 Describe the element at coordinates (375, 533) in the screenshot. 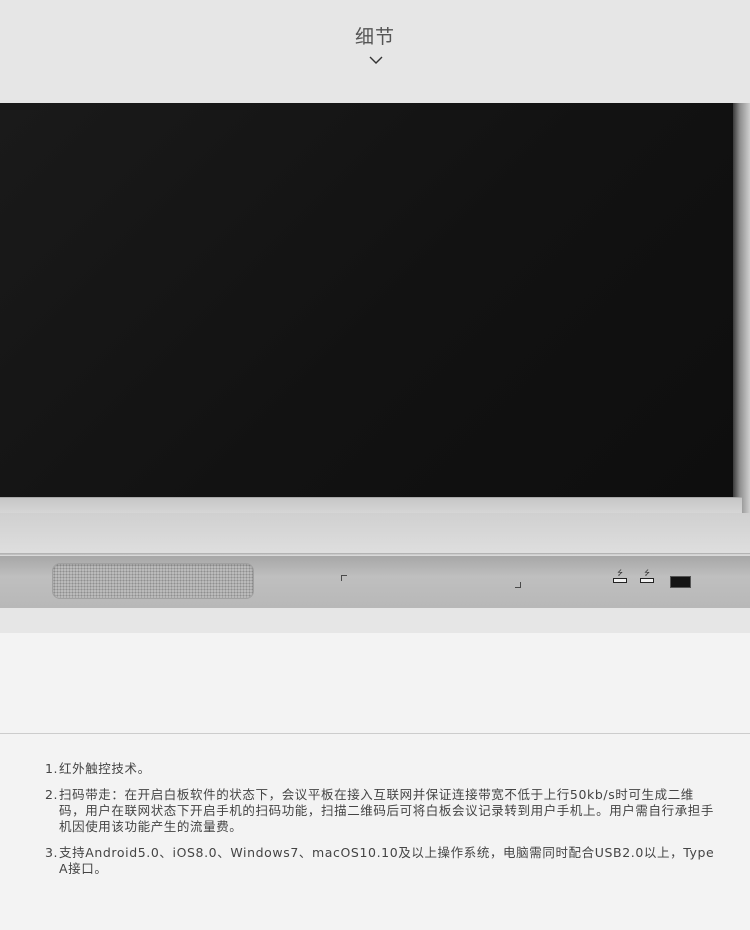

I see `bezel-bottom-strip` at that location.